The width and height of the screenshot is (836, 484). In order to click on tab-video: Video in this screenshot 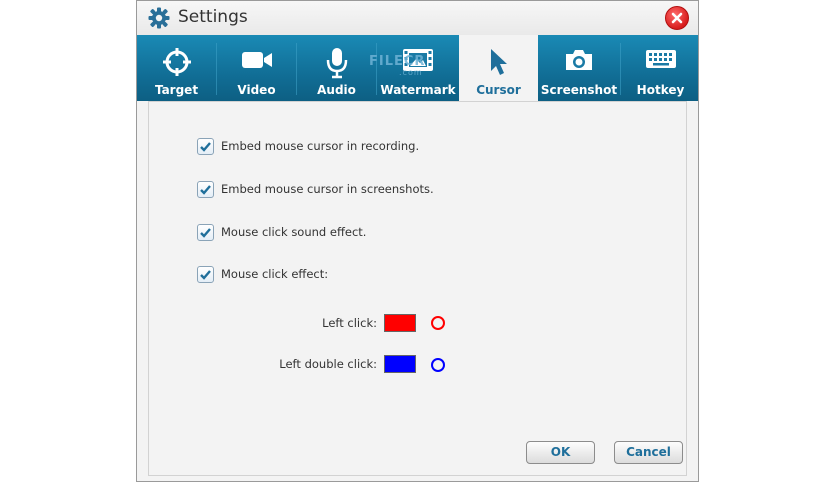, I will do `click(256, 68)`.